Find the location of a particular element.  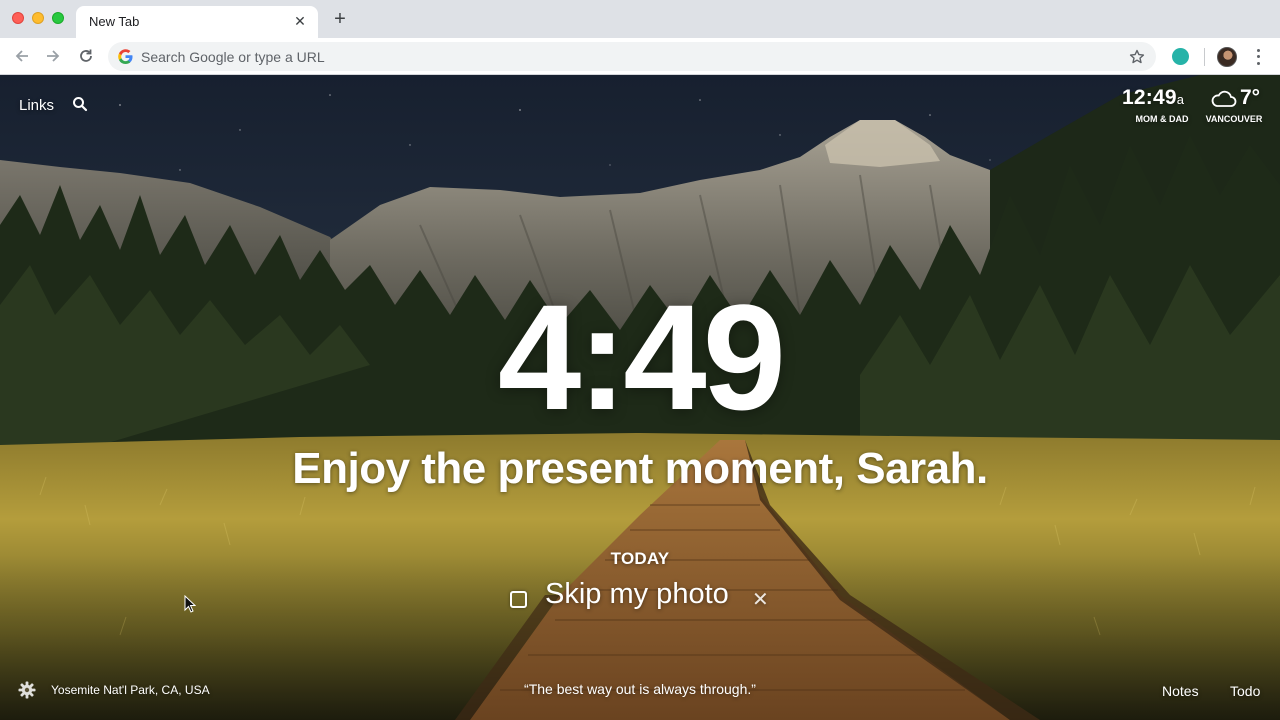

tab-title: New Tab is located at coordinates (114, 21).